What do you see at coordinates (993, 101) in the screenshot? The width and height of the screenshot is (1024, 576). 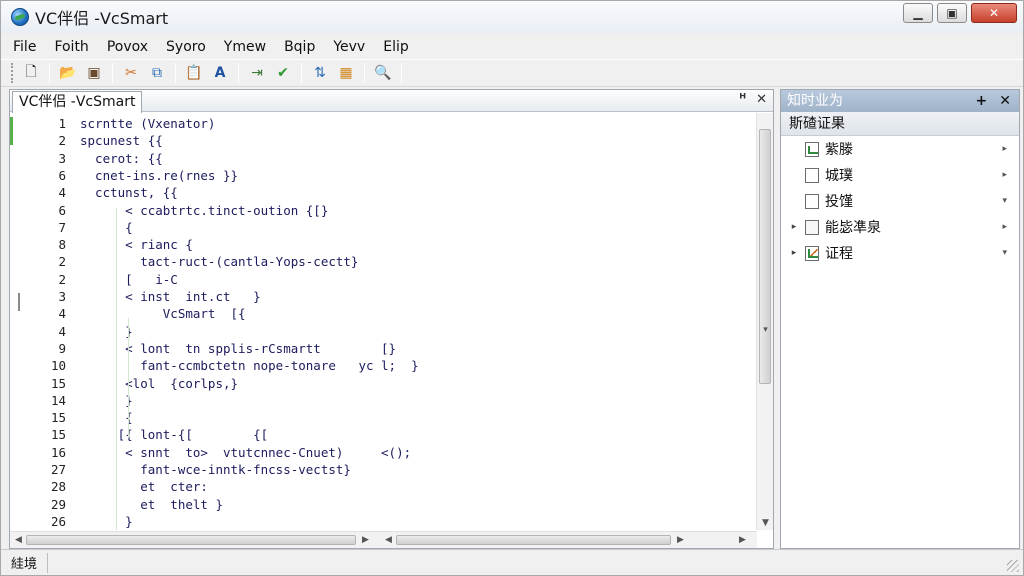 I see `side-panel-controls: + ✕` at bounding box center [993, 101].